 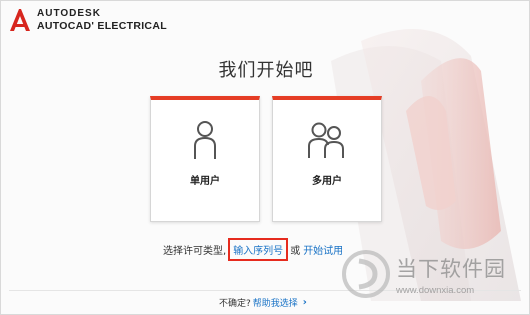 I want to click on watermark-url: www.downxia.com, so click(x=435, y=290).